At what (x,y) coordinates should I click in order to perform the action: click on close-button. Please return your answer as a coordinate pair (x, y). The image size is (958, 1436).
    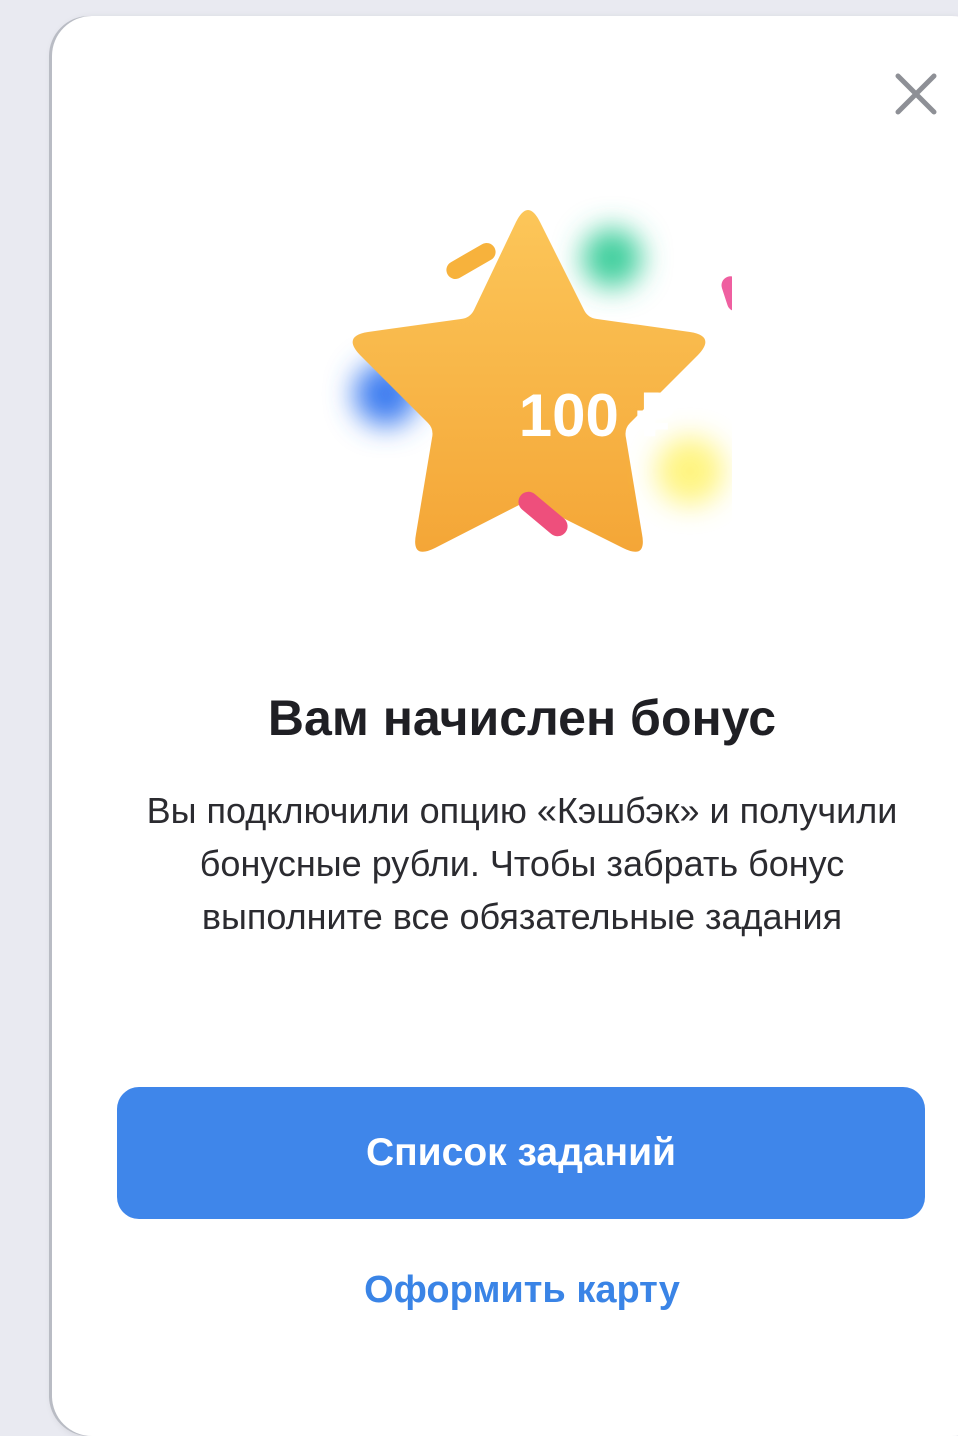
    Looking at the image, I should click on (916, 94).